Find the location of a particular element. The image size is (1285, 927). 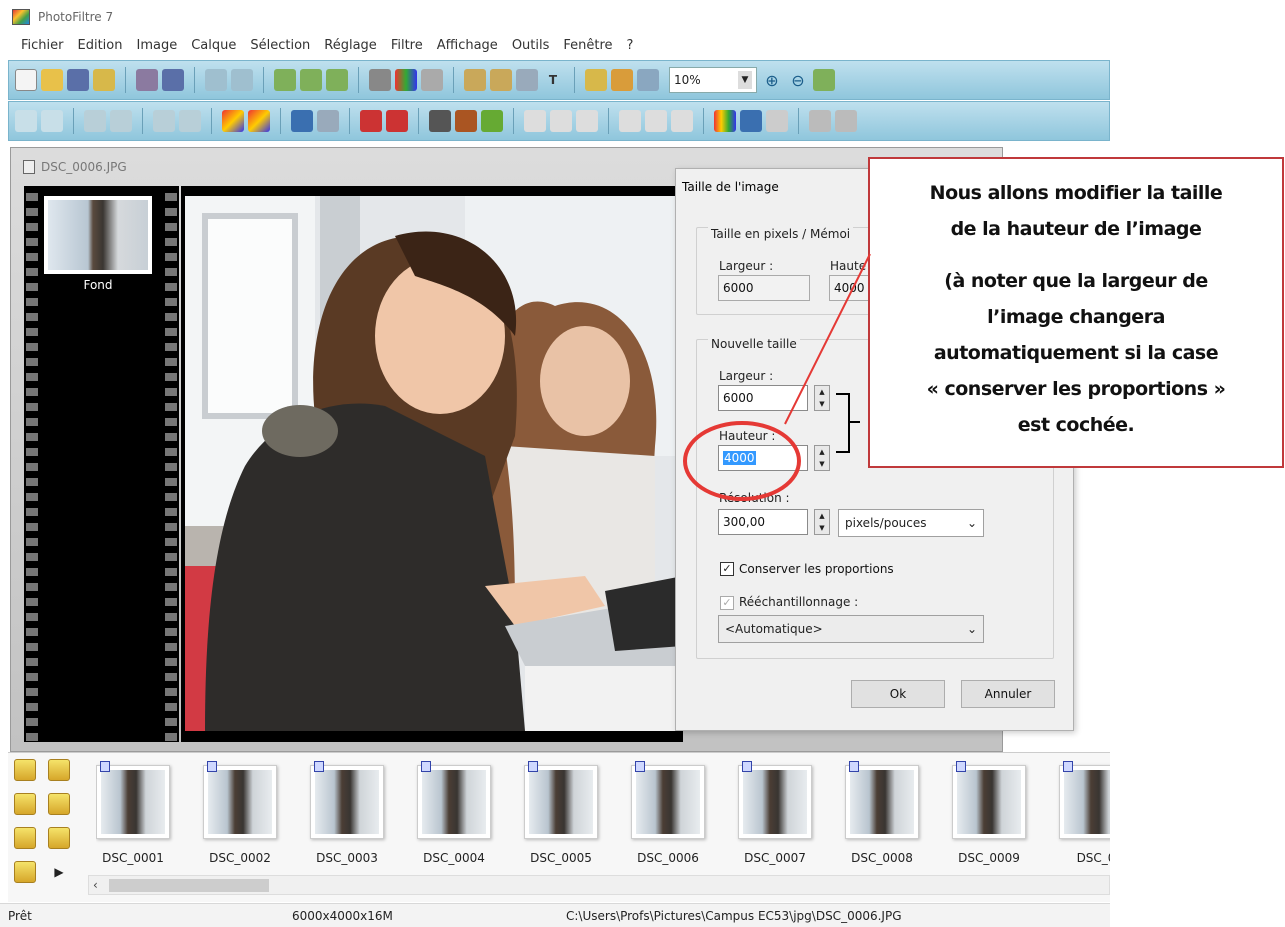

layer-thumbnail is located at coordinates (98, 235).